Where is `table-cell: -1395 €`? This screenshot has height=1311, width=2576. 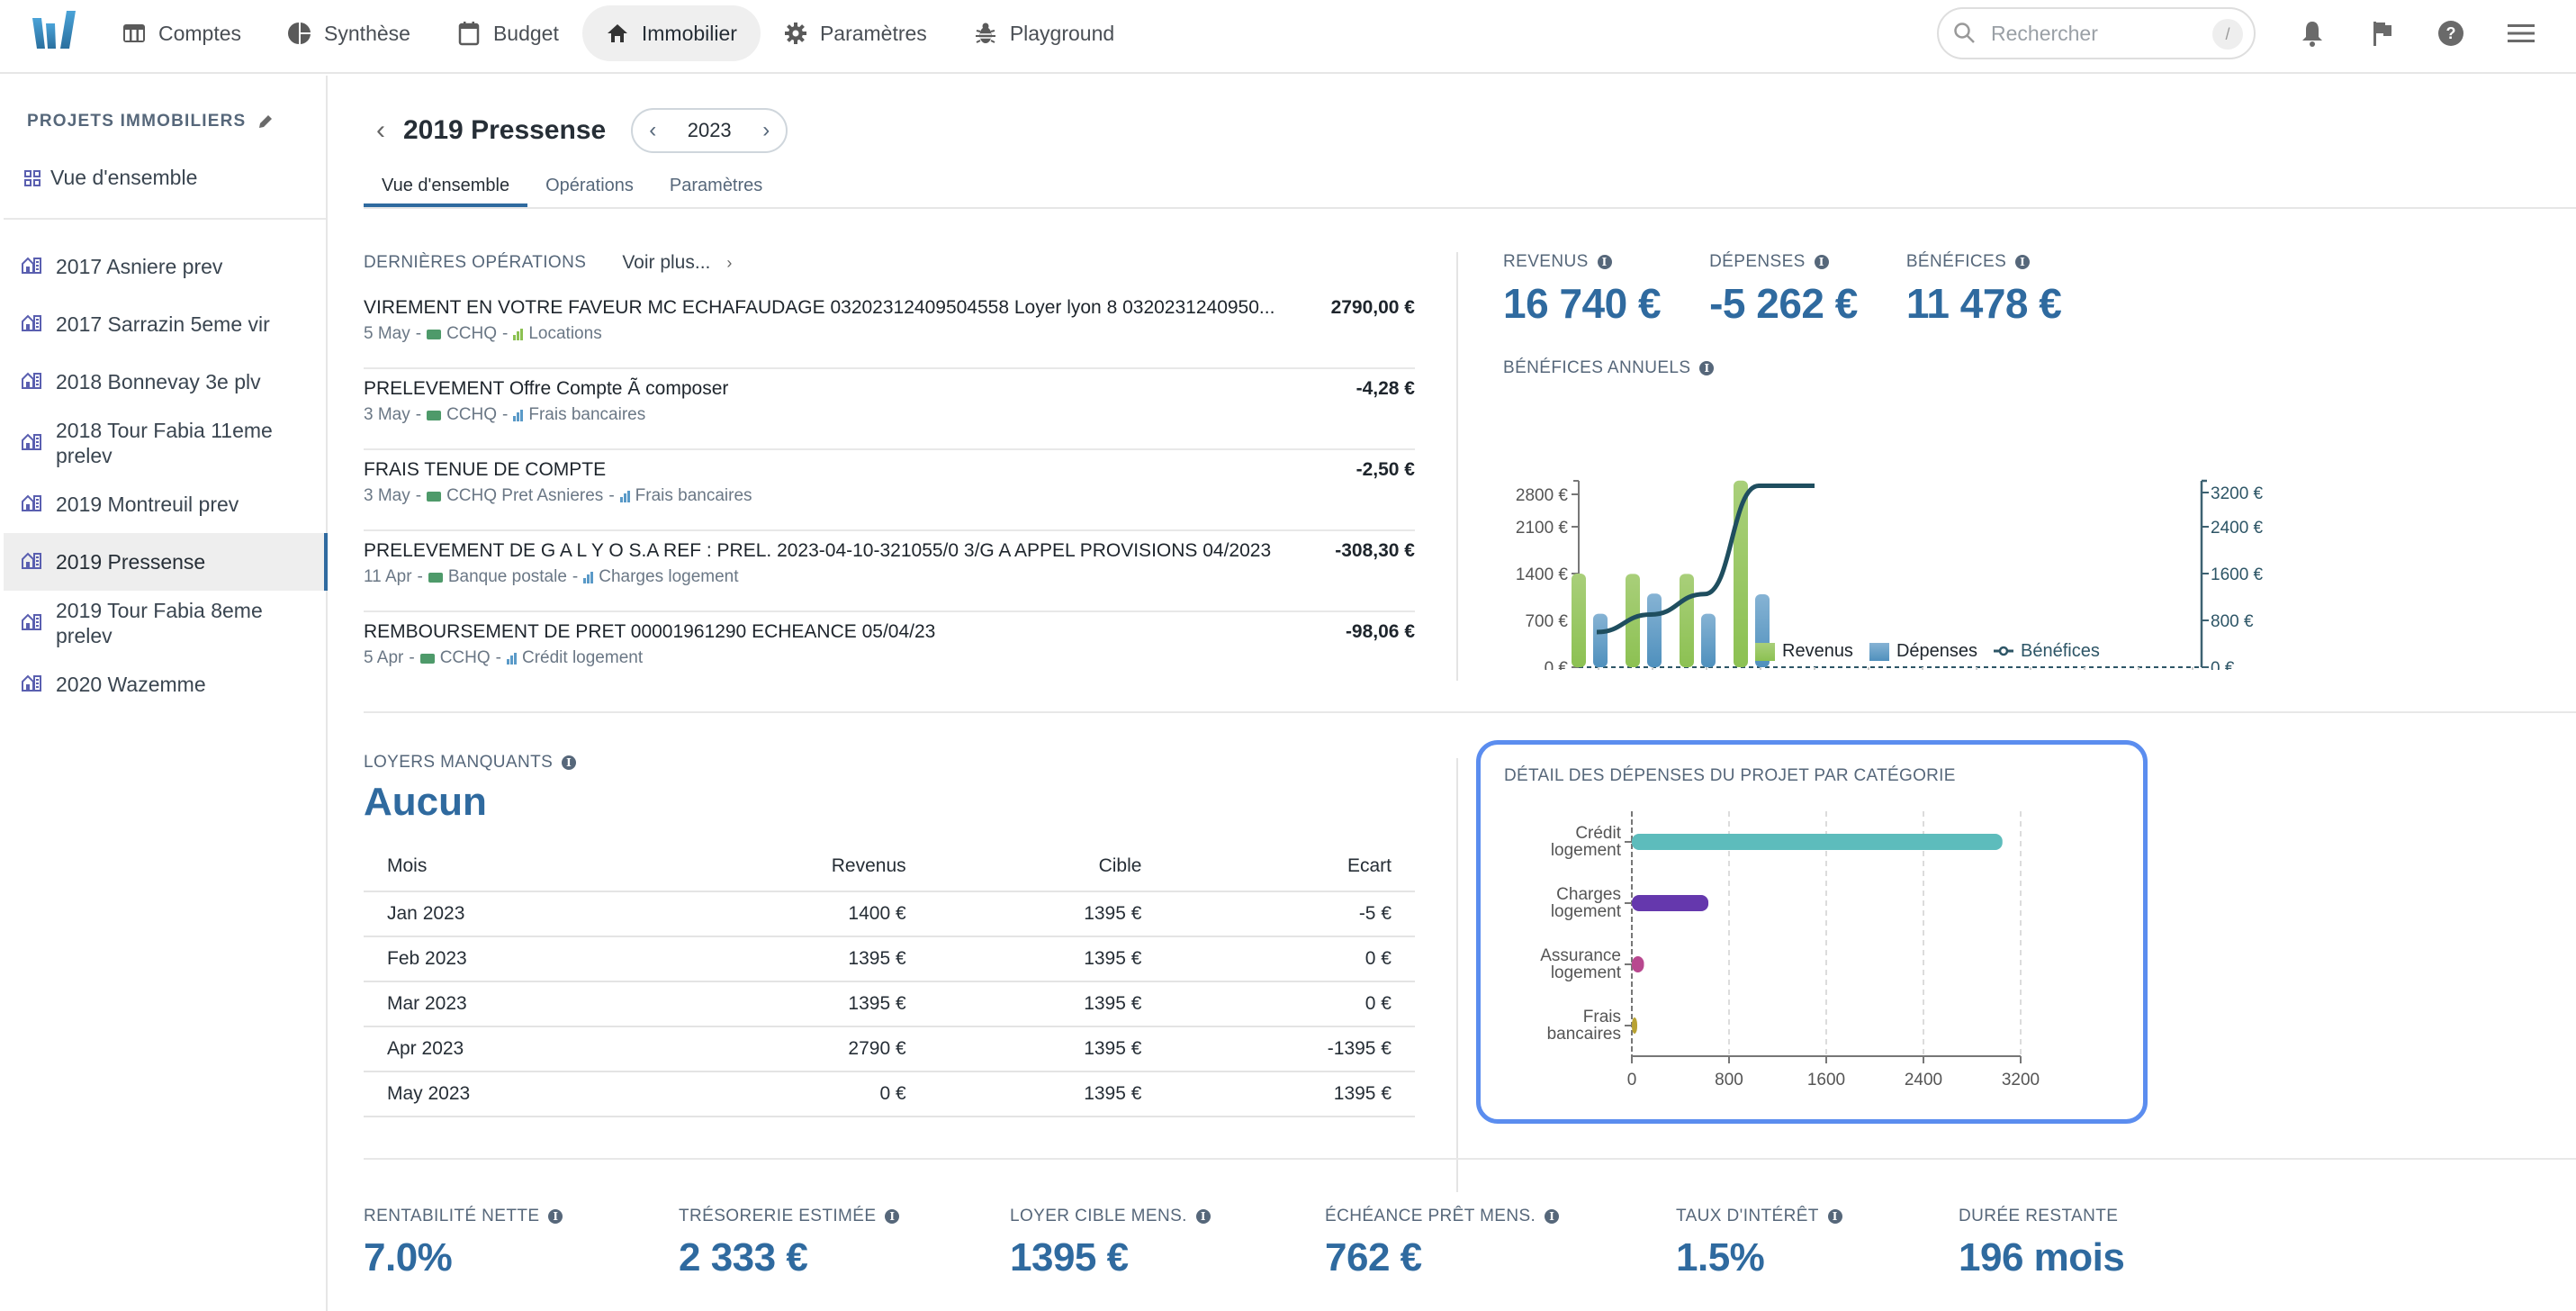 table-cell: -1395 € is located at coordinates (1290, 1049).